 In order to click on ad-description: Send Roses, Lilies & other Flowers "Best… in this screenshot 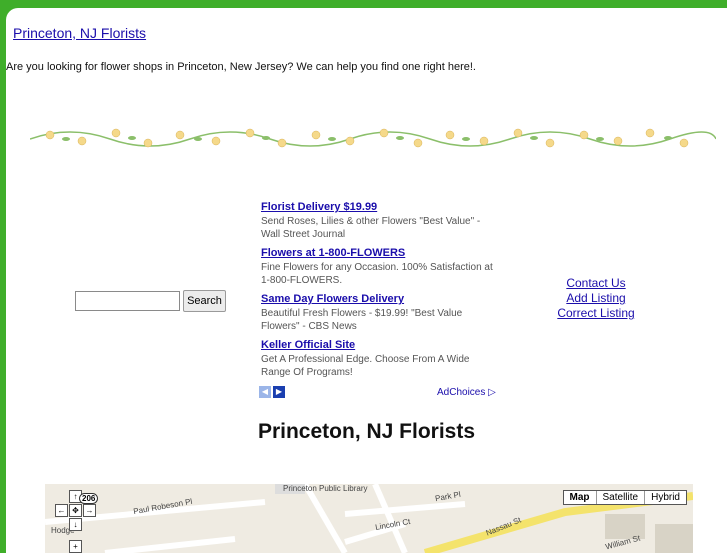, I will do `click(371, 228)`.